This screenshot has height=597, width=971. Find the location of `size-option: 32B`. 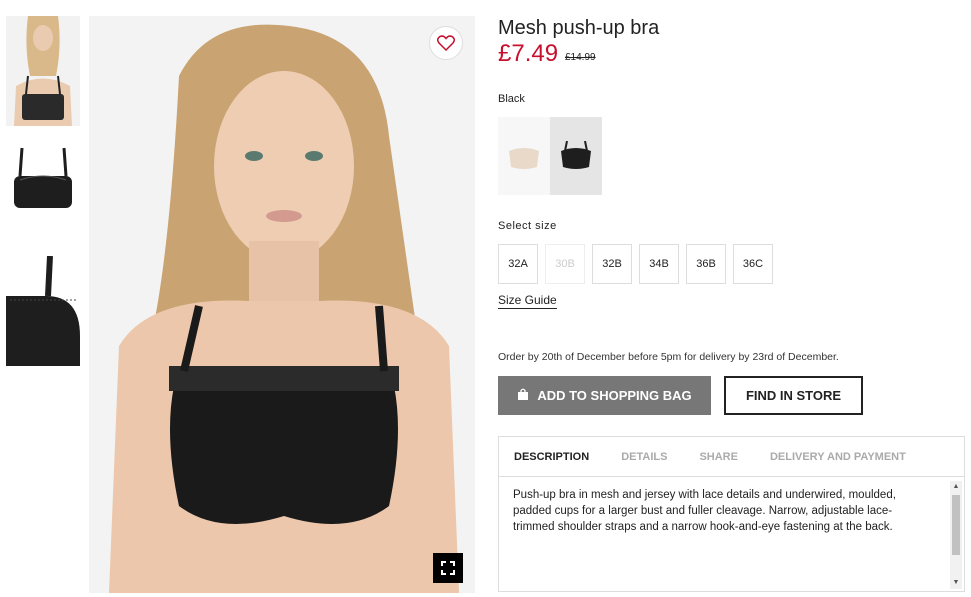

size-option: 32B is located at coordinates (612, 264).